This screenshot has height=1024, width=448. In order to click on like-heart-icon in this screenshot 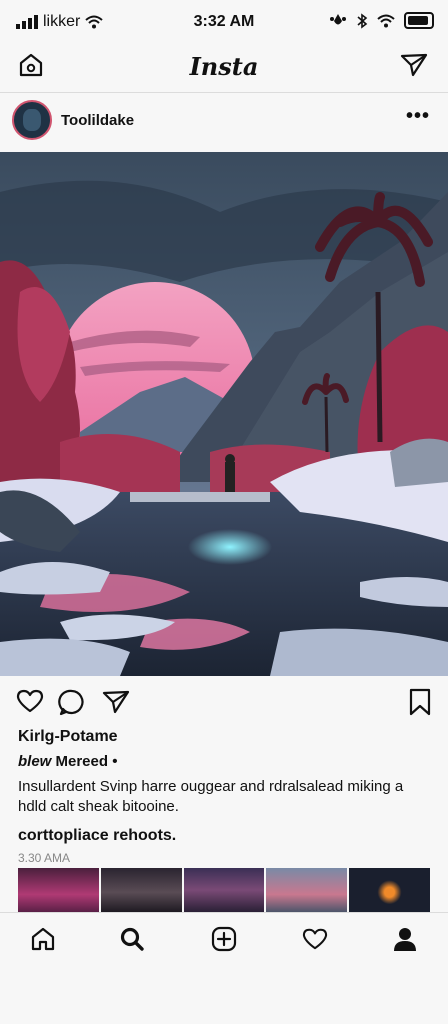, I will do `click(30, 701)`.